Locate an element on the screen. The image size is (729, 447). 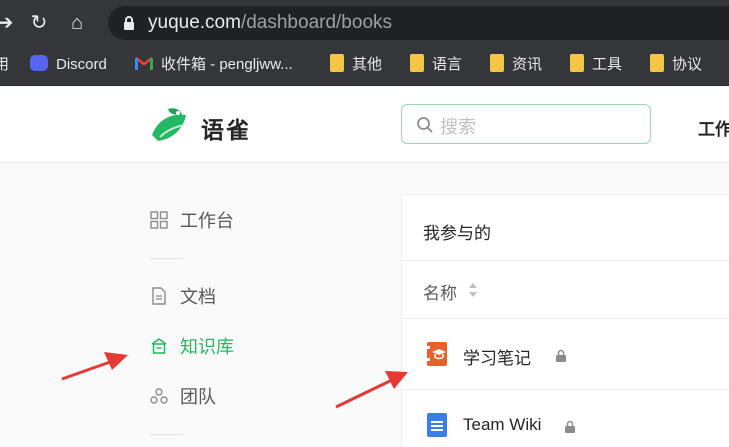
grid-icon is located at coordinates (159, 220).